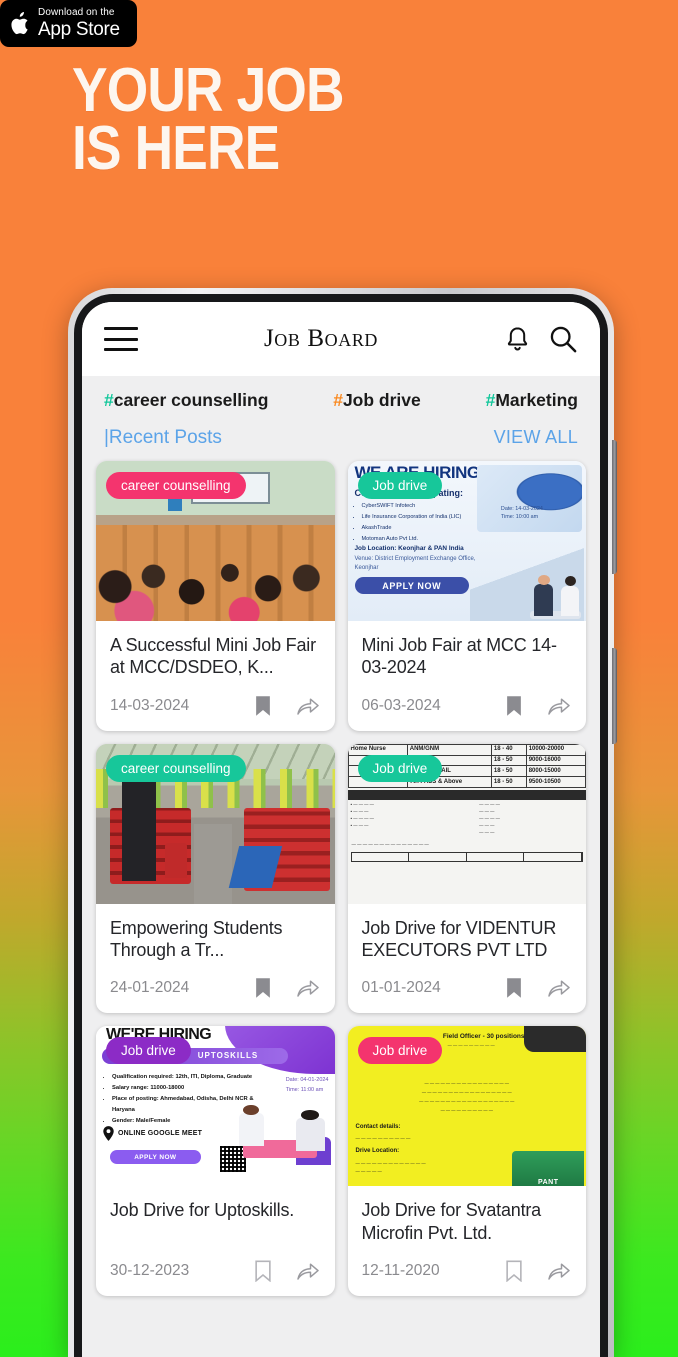  Describe the element at coordinates (409, 548) in the screenshot. I see `poster-location: Job Location: Keonjhar & PAN India` at that location.